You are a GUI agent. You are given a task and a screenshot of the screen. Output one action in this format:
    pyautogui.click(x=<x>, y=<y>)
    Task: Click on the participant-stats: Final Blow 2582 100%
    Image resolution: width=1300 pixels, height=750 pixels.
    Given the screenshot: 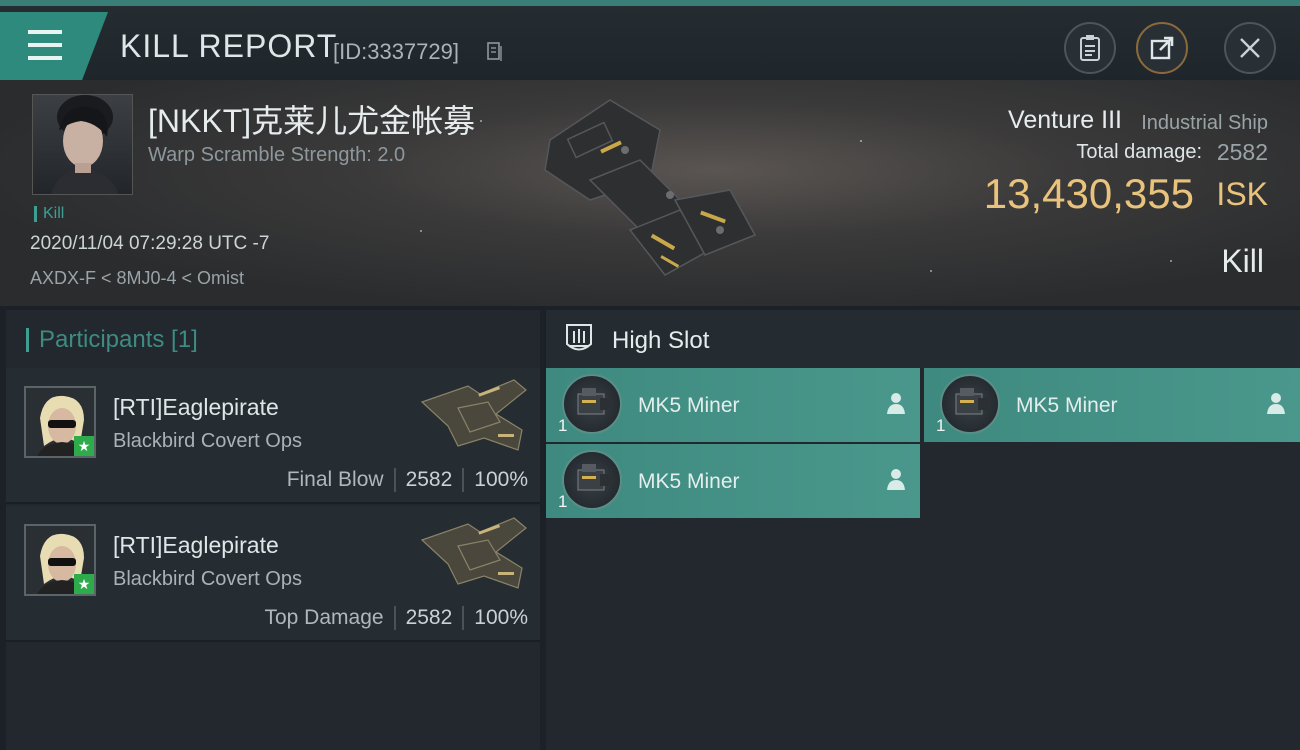 What is the action you would take?
    pyautogui.click(x=407, y=480)
    